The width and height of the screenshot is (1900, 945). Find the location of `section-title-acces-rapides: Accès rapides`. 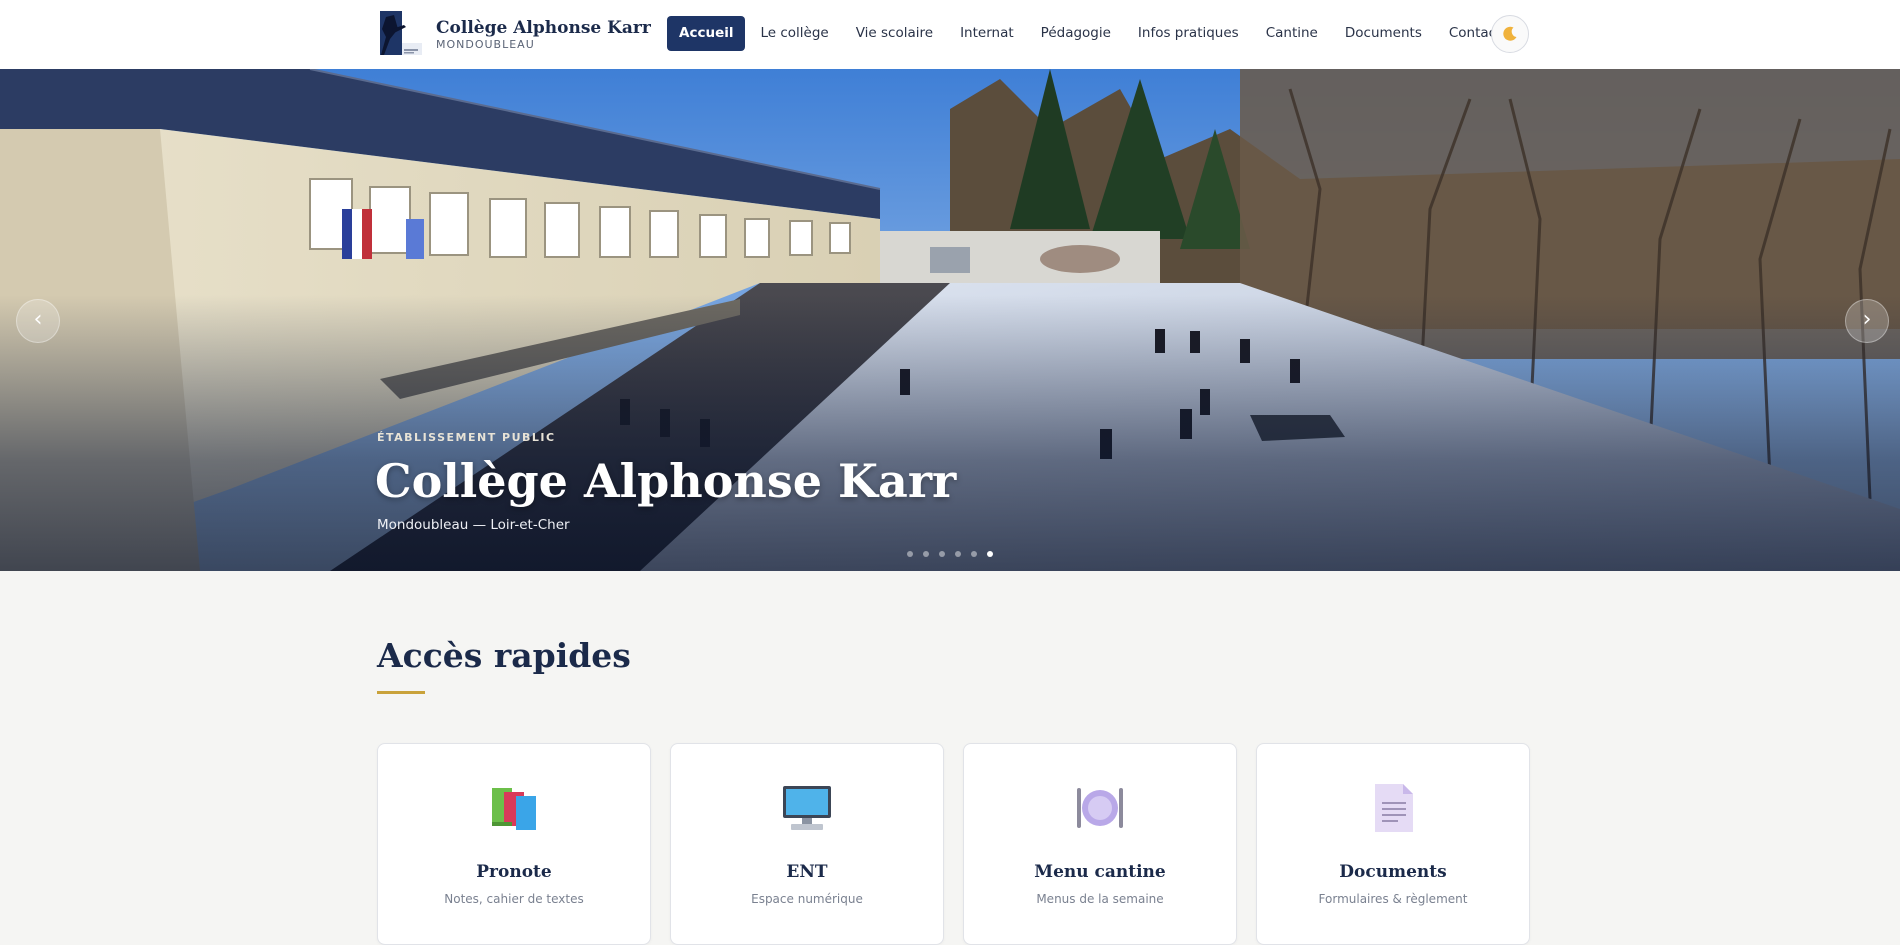

section-title-acces-rapides: Accès rapides is located at coordinates (504, 655).